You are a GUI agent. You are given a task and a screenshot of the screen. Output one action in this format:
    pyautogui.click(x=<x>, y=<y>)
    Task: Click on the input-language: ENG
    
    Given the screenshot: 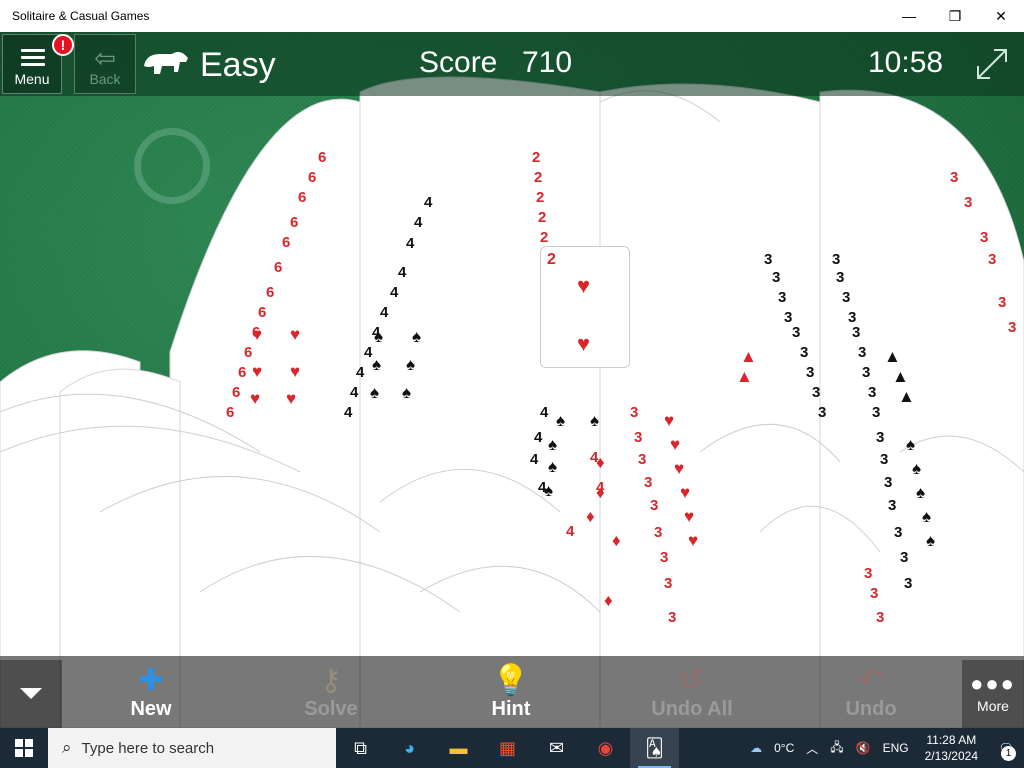 What is the action you would take?
    pyautogui.click(x=896, y=748)
    